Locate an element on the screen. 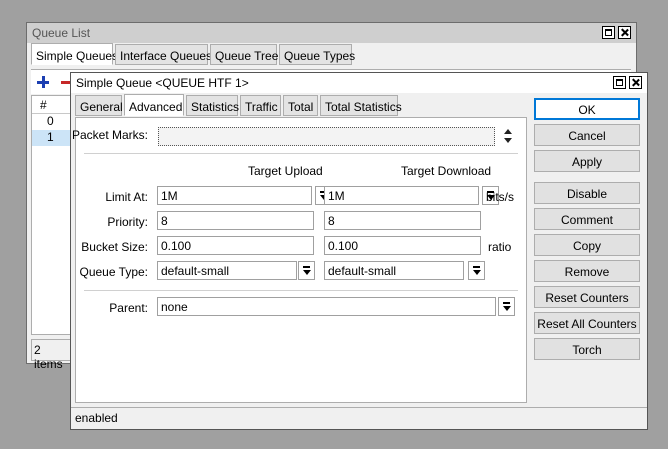 The width and height of the screenshot is (668, 449). target-download-header: Target Download is located at coordinates (446, 171).